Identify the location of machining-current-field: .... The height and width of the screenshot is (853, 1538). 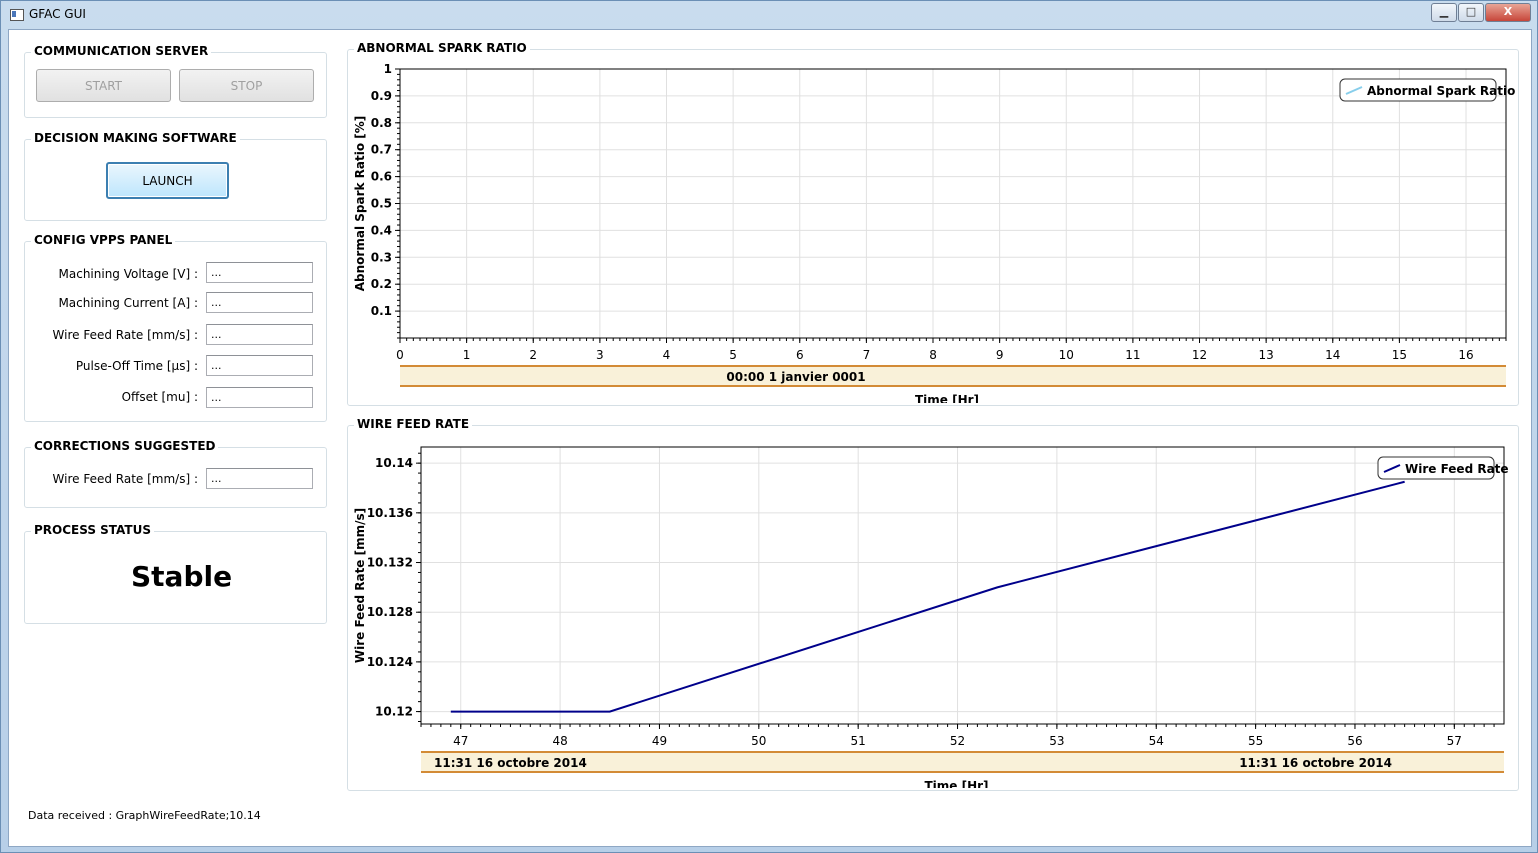
(259, 302).